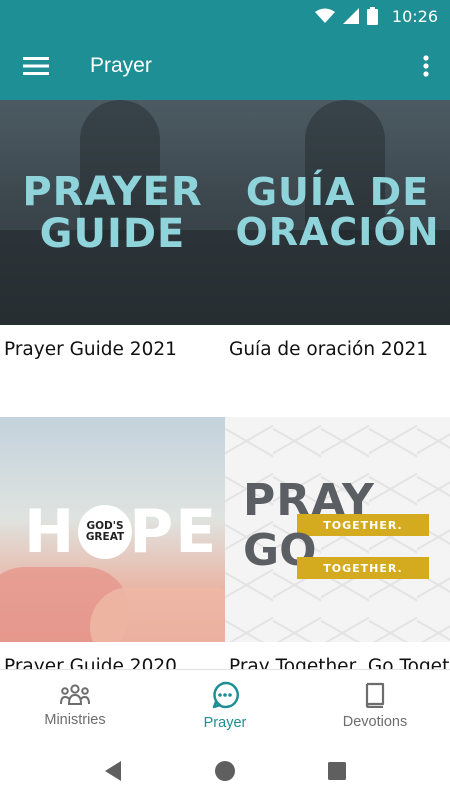 The height and width of the screenshot is (800, 450). I want to click on guia-de-oracion-thumbnail: GUÍA DE ORACIÓN, so click(337, 212).